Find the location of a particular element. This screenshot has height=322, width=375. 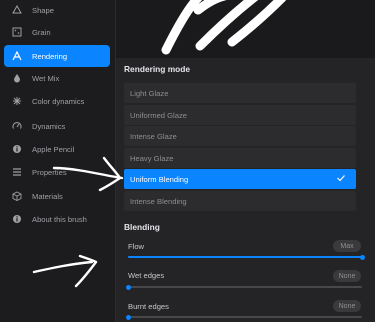

sidebar-item-properties: Properties is located at coordinates (57, 172).